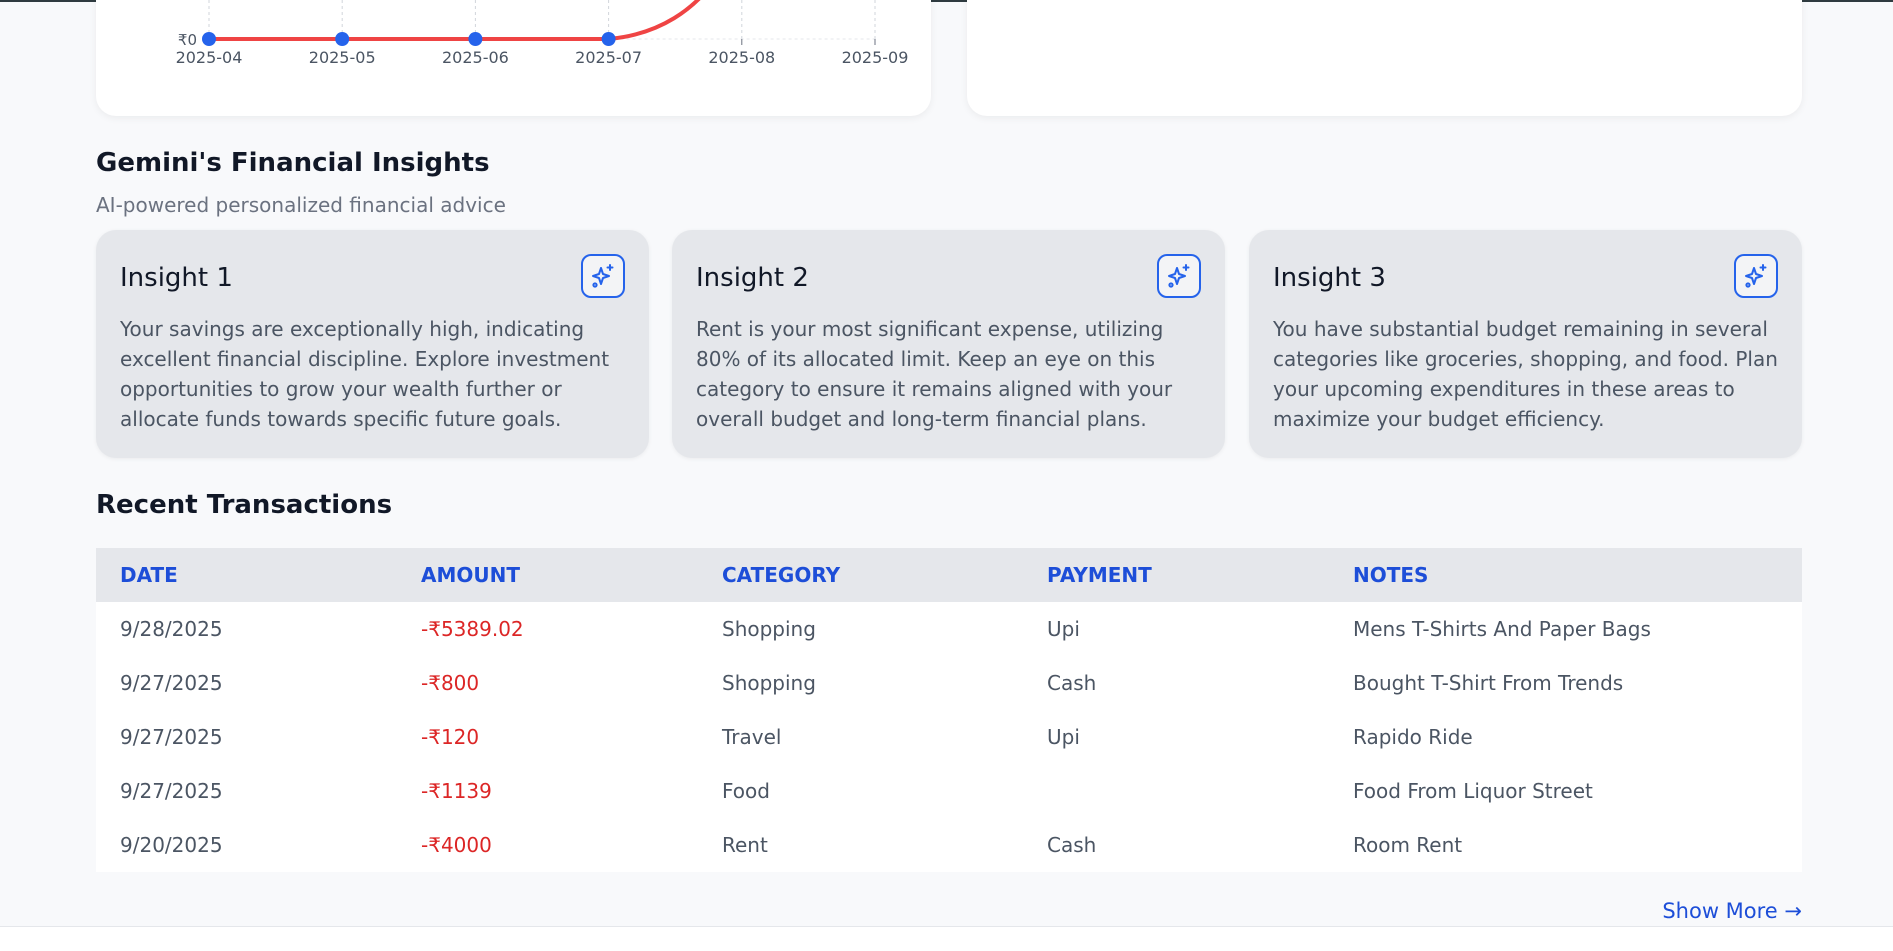 The width and height of the screenshot is (1893, 951). I want to click on table-row: 9/27/2025 -₹120 Travel Upi Rapido Ride, so click(949, 737).